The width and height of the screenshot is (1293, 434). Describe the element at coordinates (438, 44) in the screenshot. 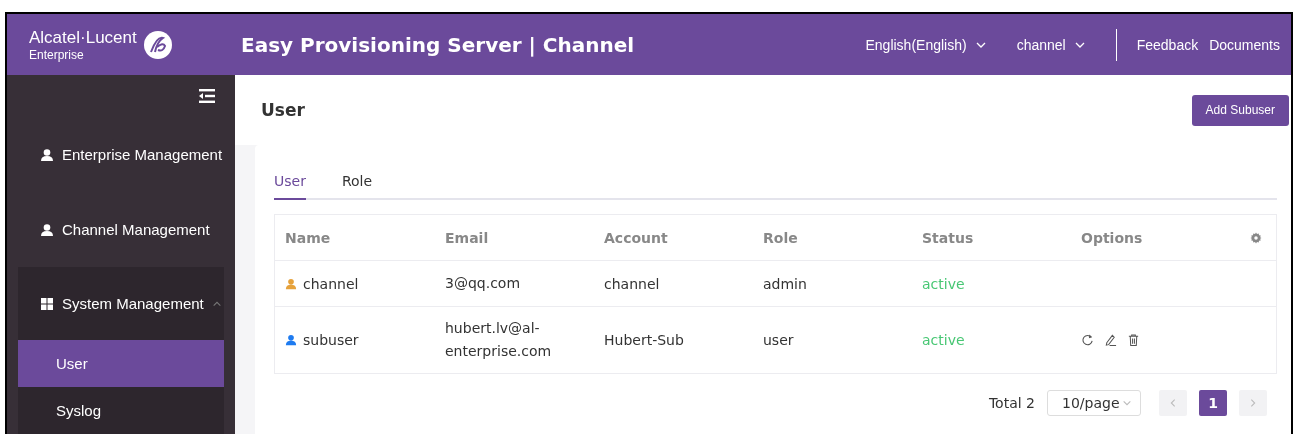

I see `app-title: Easy Provisioning Server | Channel` at that location.